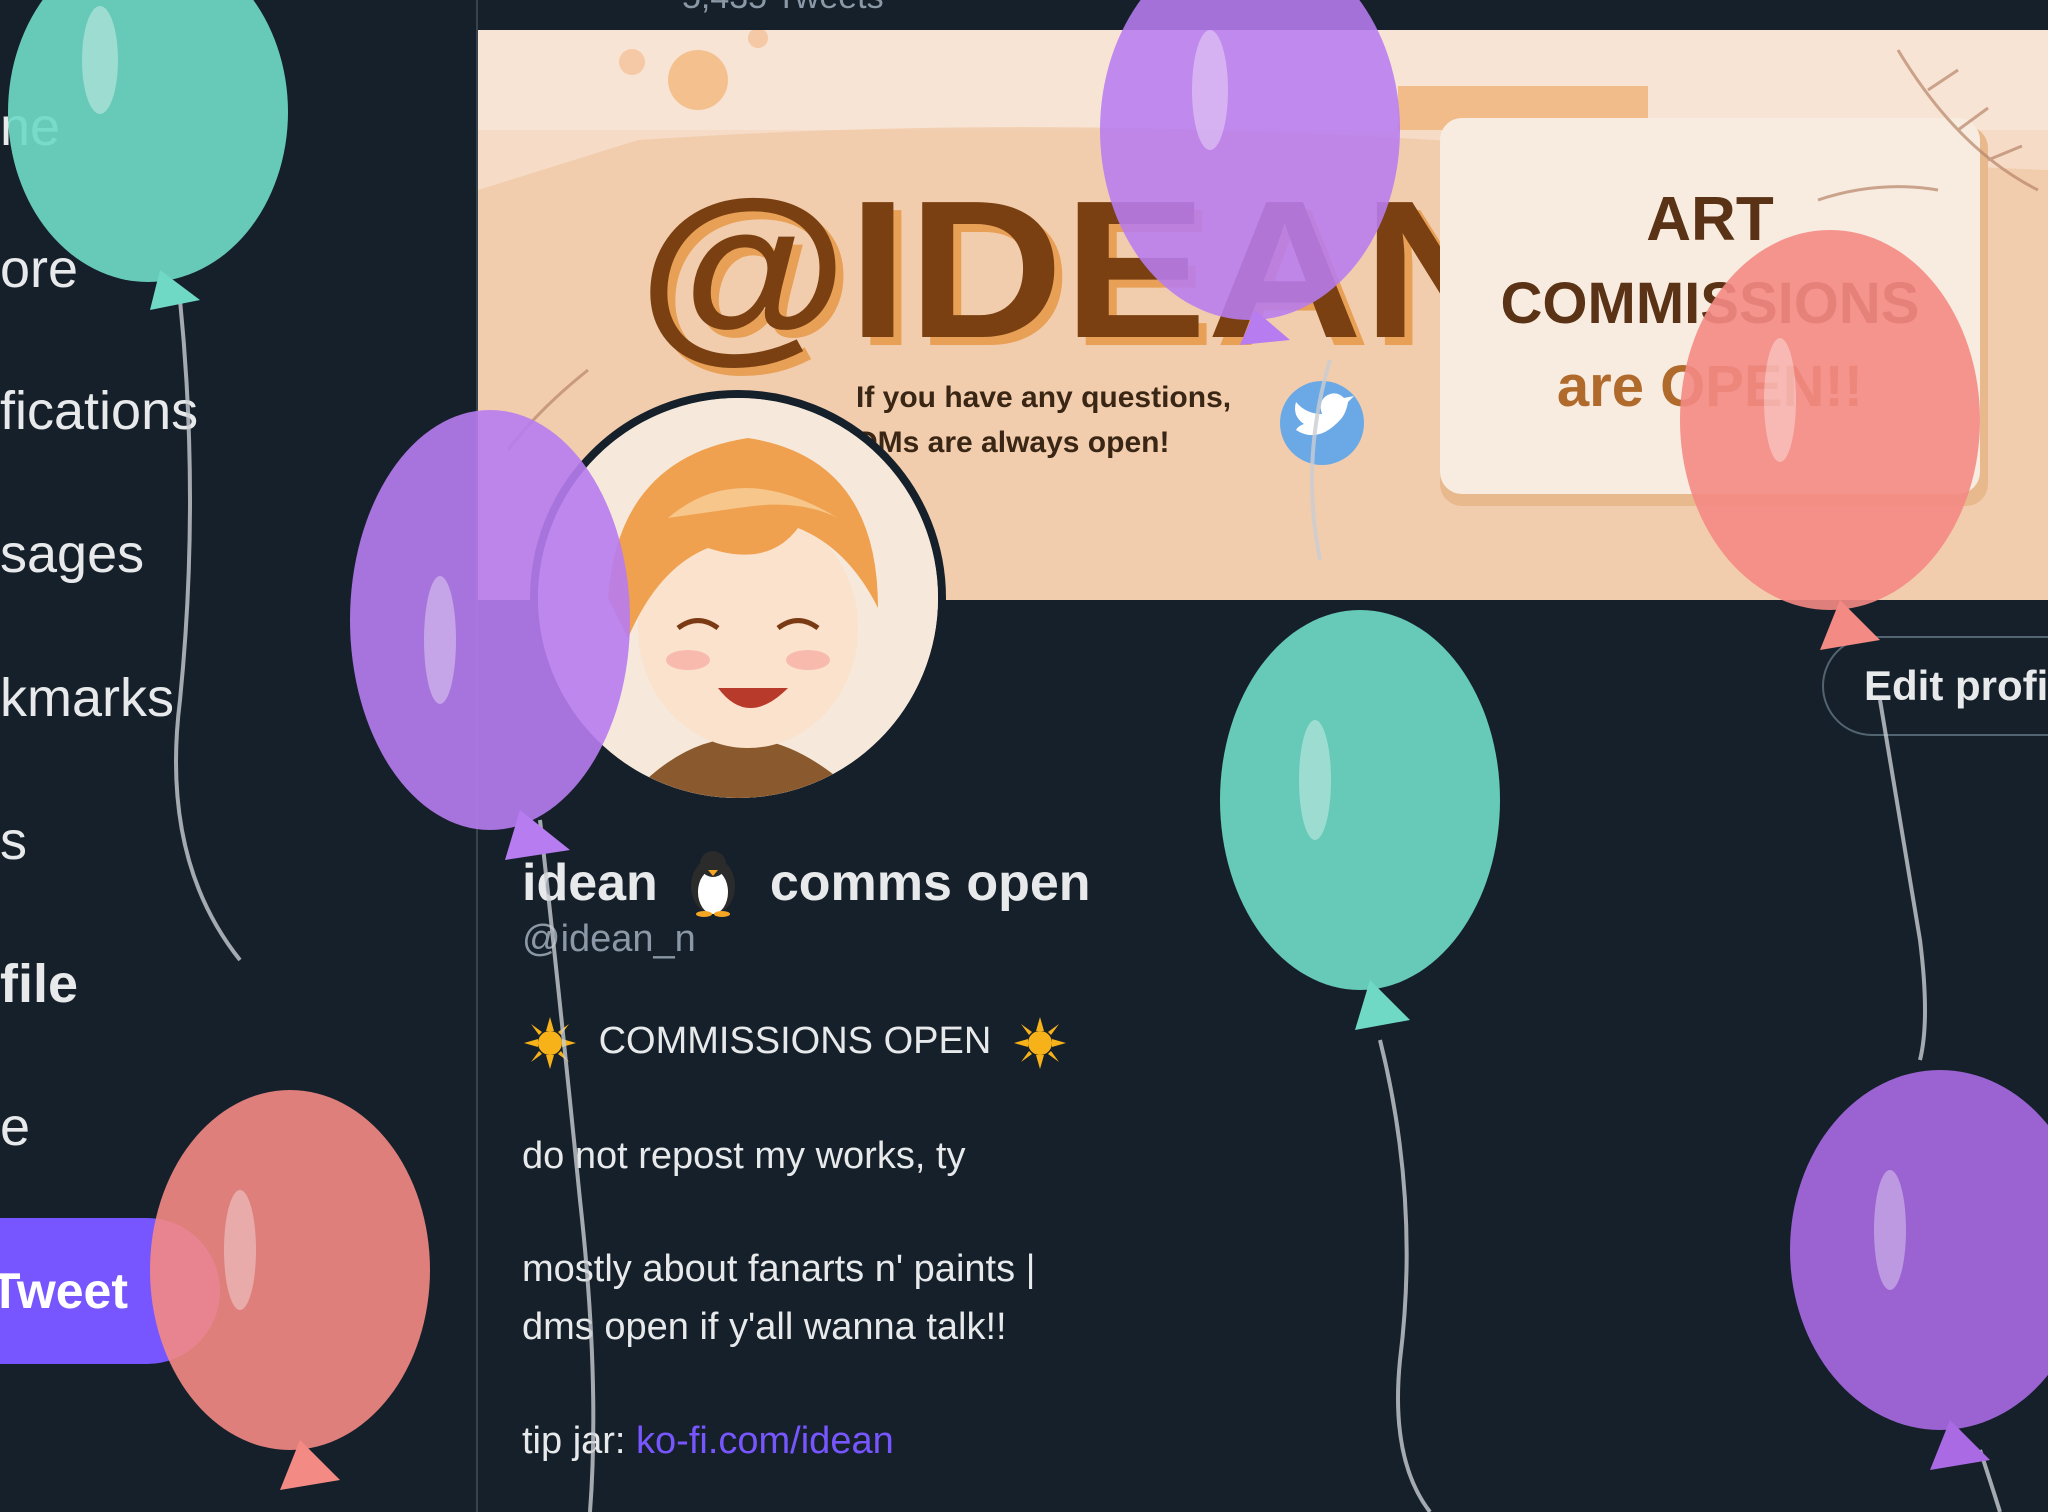 Image resolution: width=2048 pixels, height=1512 pixels. I want to click on banner-sign-line-2: COMMISSIONS, so click(1710, 303).